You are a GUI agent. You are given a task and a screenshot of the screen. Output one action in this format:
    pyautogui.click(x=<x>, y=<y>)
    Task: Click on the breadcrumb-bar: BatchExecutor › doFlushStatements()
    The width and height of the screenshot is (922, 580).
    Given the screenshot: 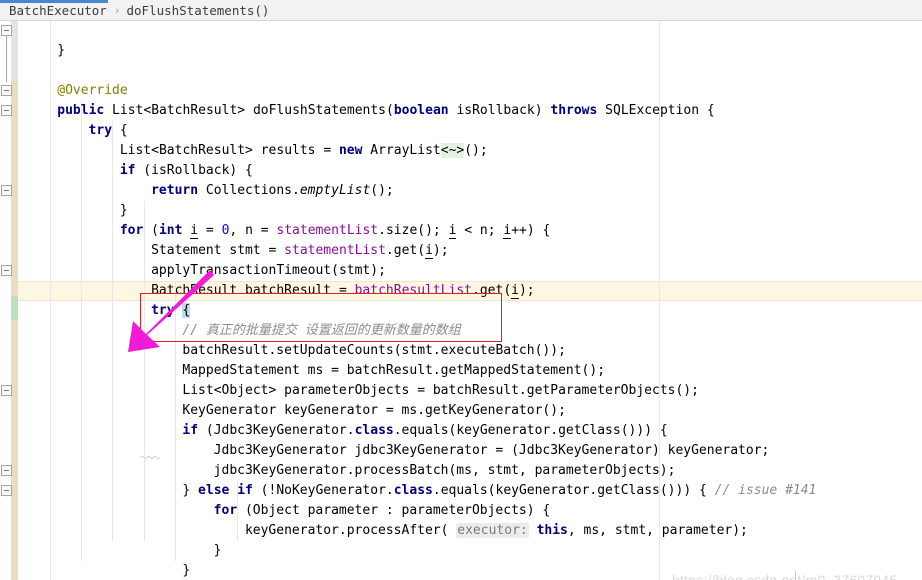 What is the action you would take?
    pyautogui.click(x=461, y=10)
    